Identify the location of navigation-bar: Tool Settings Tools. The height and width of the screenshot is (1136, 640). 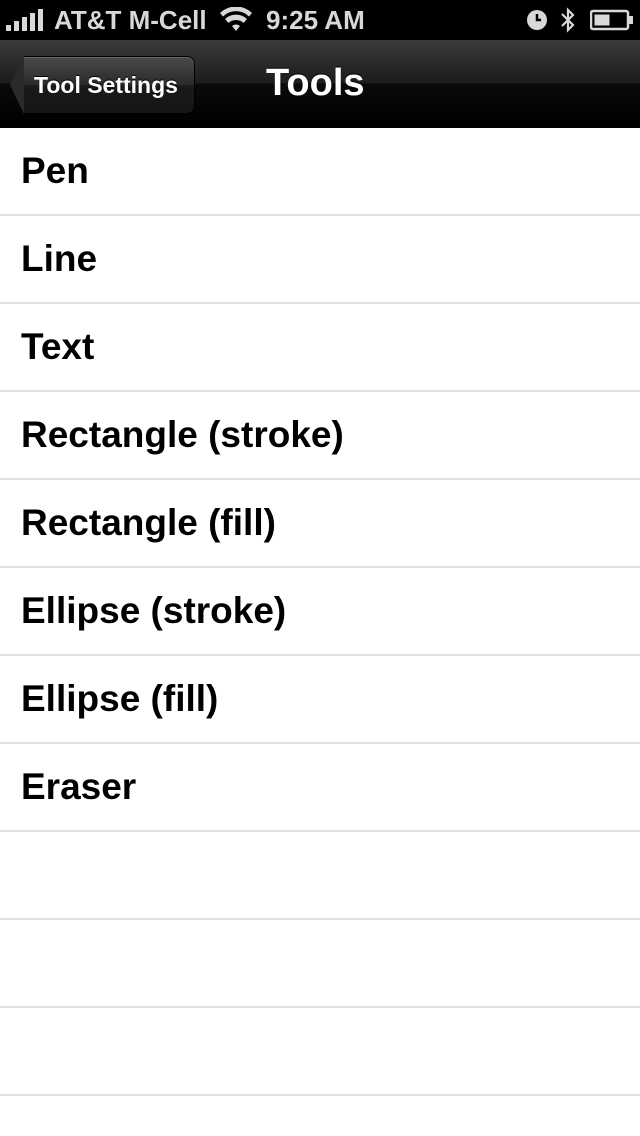
(320, 84).